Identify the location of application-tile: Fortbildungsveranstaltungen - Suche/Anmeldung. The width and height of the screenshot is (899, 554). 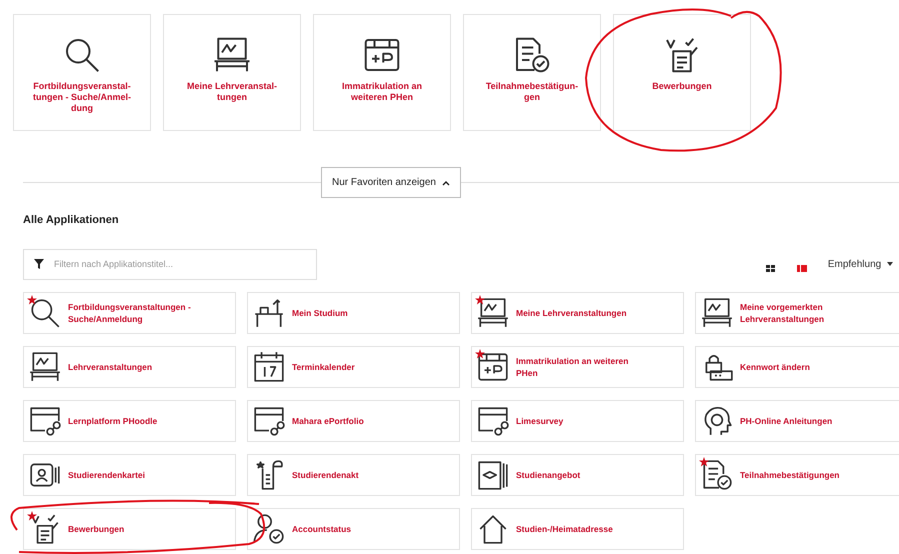
(129, 313).